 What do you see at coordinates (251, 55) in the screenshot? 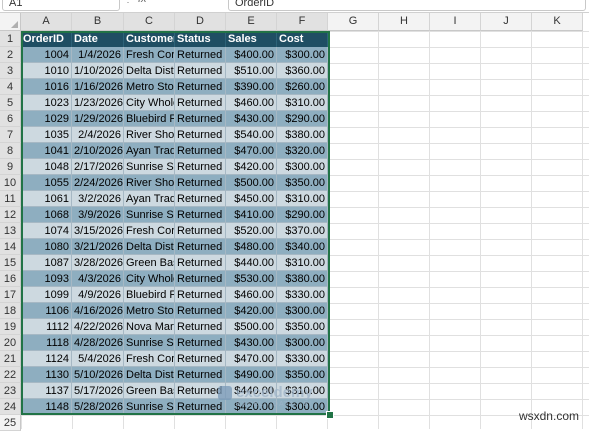
I see `table-cell: $400.00` at bounding box center [251, 55].